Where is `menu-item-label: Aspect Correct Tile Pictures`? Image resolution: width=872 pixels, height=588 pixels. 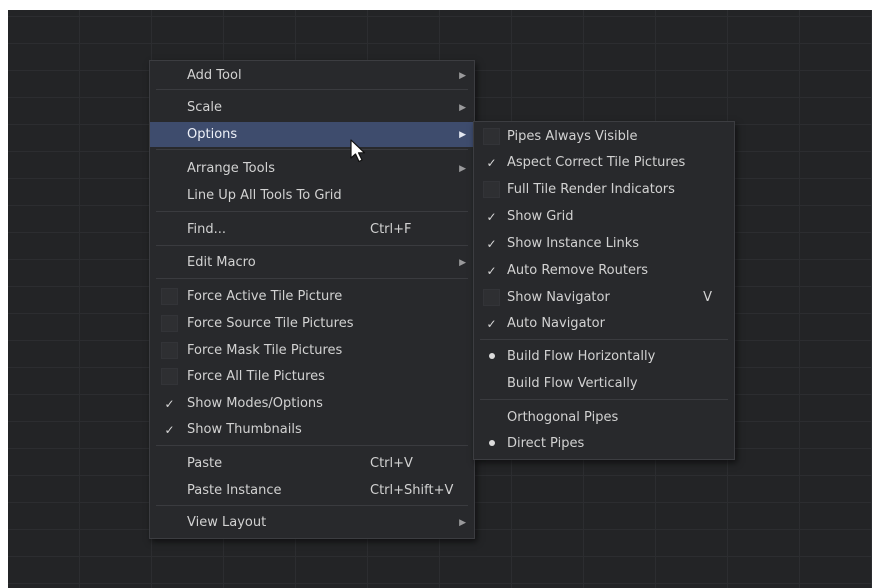
menu-item-label: Aspect Correct Tile Pictures is located at coordinates (596, 162).